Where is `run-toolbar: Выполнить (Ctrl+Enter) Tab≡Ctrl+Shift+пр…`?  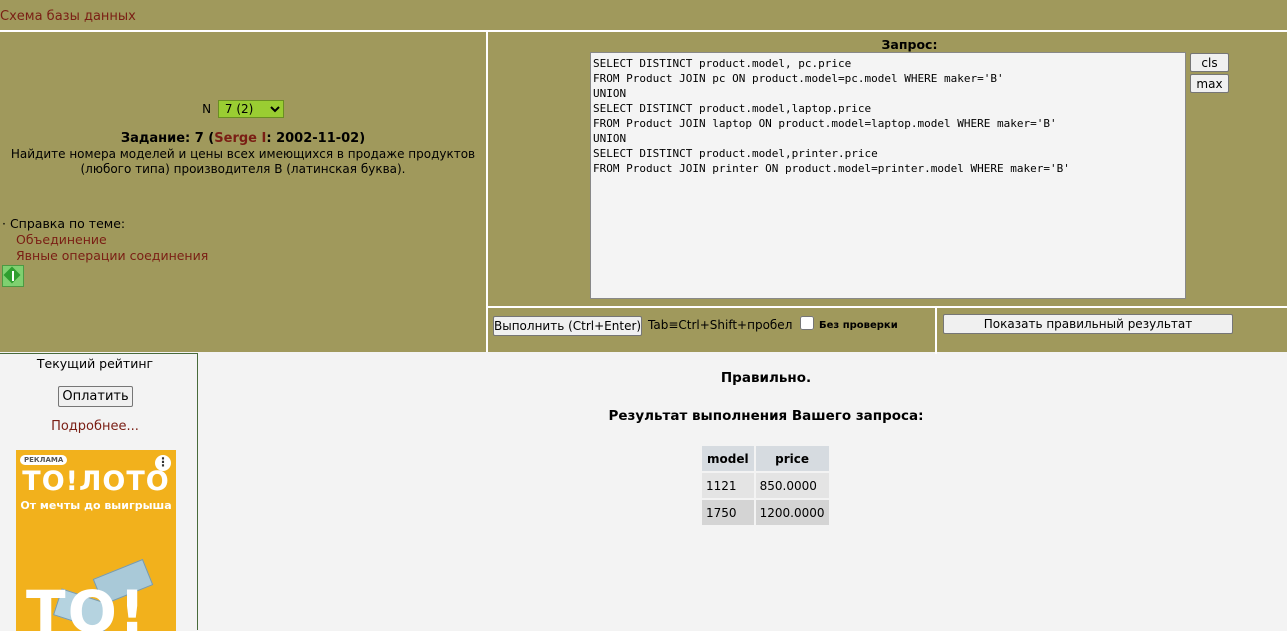
run-toolbar: Выполнить (Ctrl+Enter) Tab≡Ctrl+Shift+пр… is located at coordinates (887, 330).